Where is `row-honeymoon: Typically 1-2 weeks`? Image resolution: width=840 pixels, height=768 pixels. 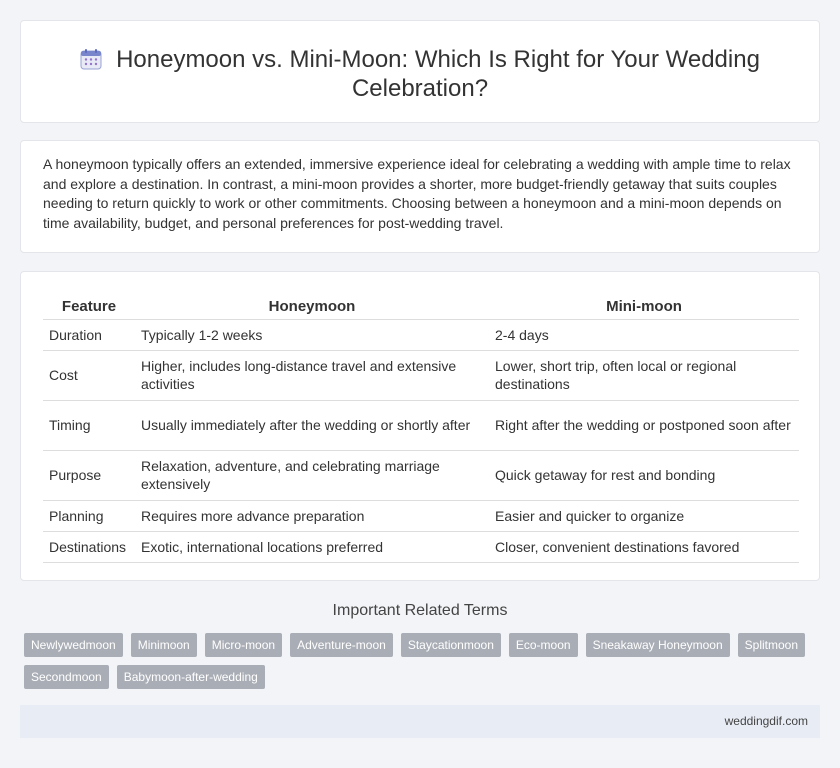
row-honeymoon: Typically 1-2 weeks is located at coordinates (312, 335).